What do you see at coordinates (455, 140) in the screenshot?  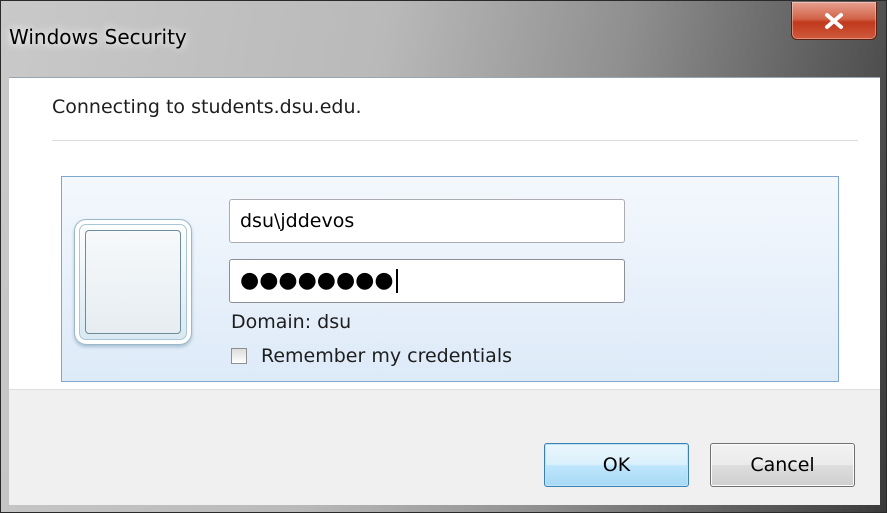 I see `separator` at bounding box center [455, 140].